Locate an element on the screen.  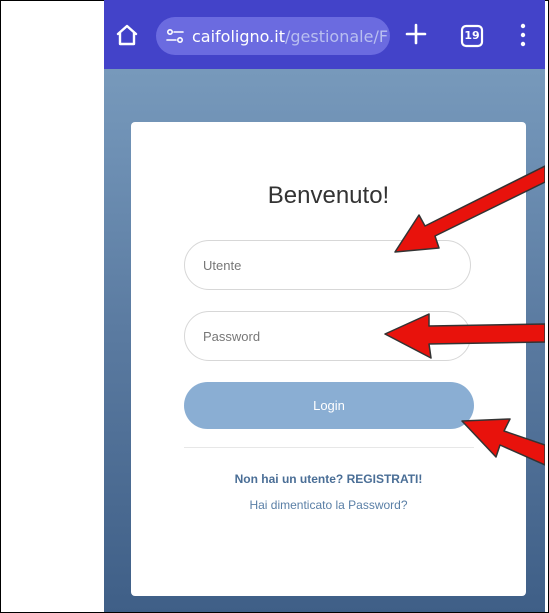
new-tab-plus-icon is located at coordinates (416, 34).